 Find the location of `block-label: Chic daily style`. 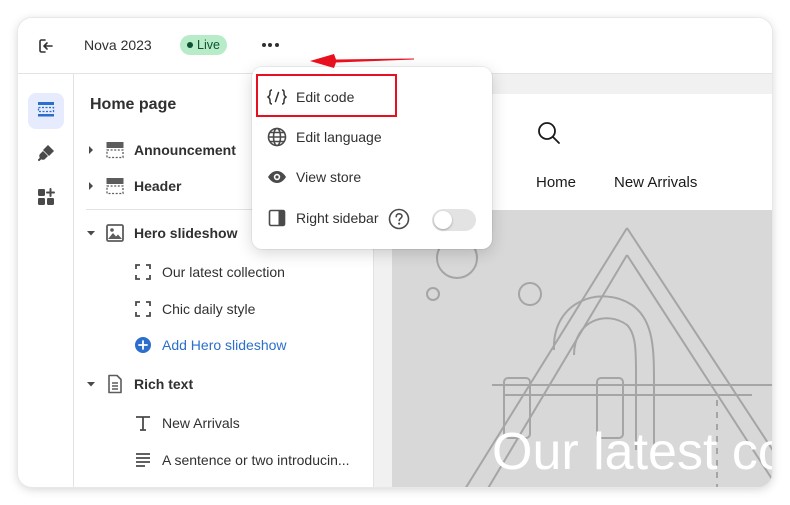

block-label: Chic daily style is located at coordinates (209, 309).